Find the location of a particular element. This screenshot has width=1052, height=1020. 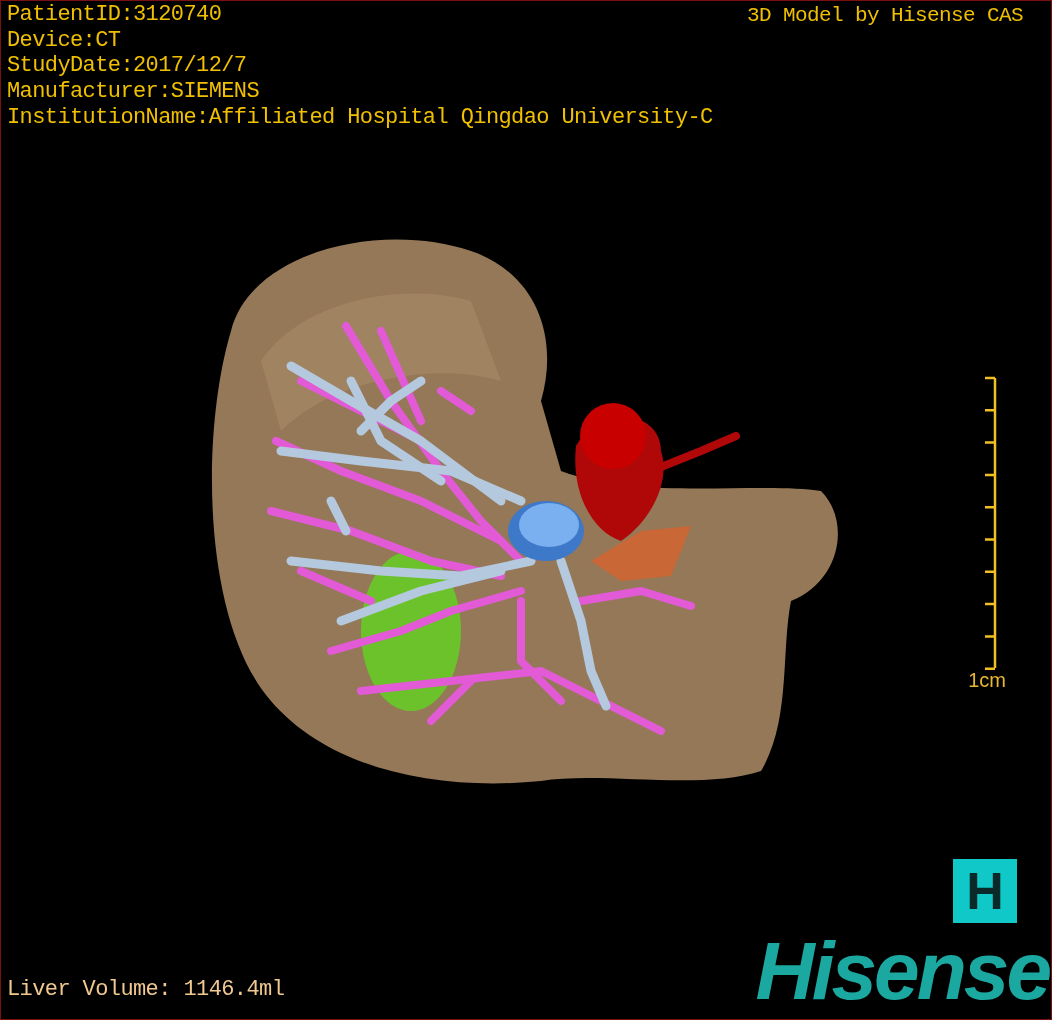

liver-volume-text: Liver Volume: 1146.4ml is located at coordinates (145, 990).